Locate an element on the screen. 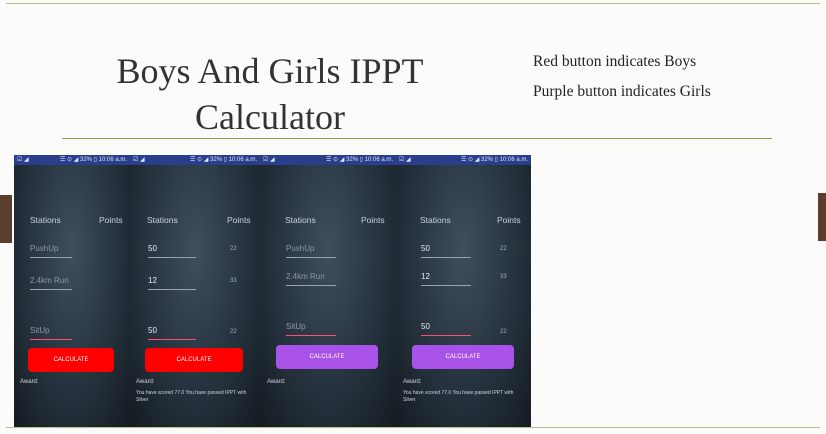  note-girls: Purple button indicates Girls is located at coordinates (622, 91).